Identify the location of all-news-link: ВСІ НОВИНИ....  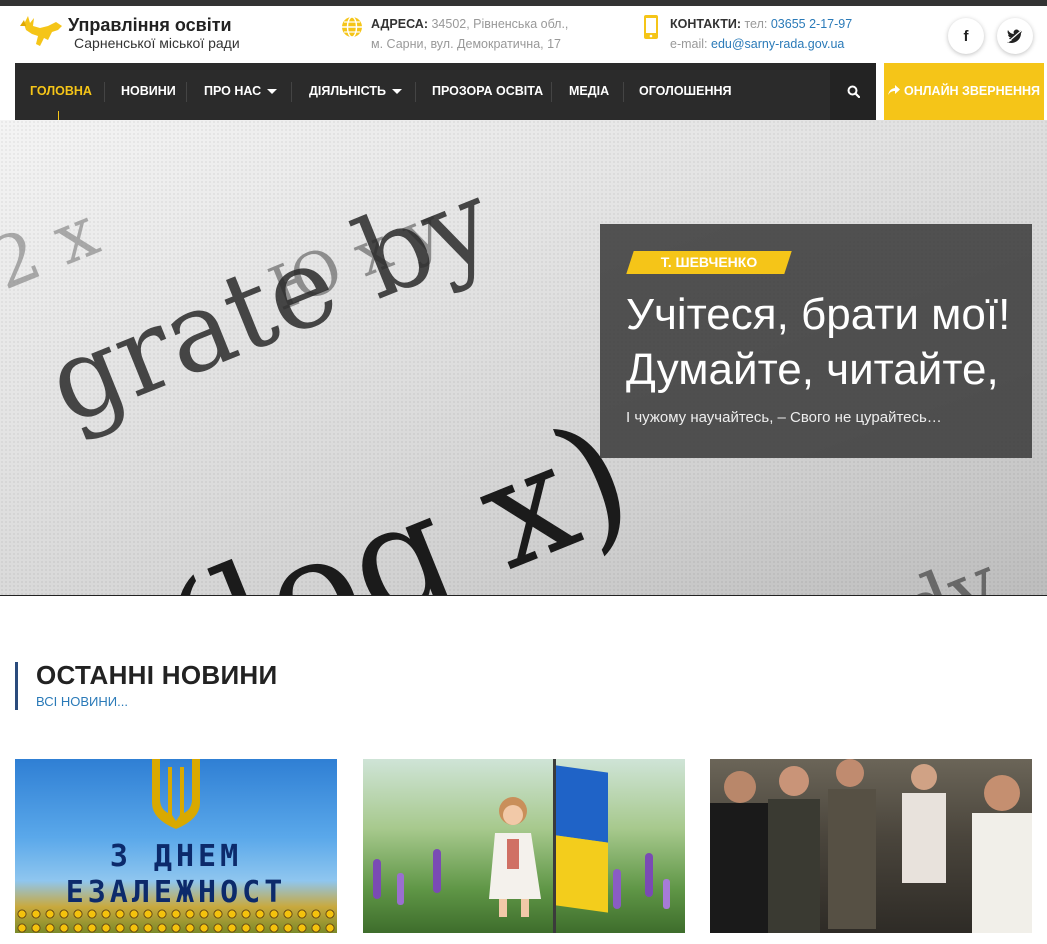
(82, 701).